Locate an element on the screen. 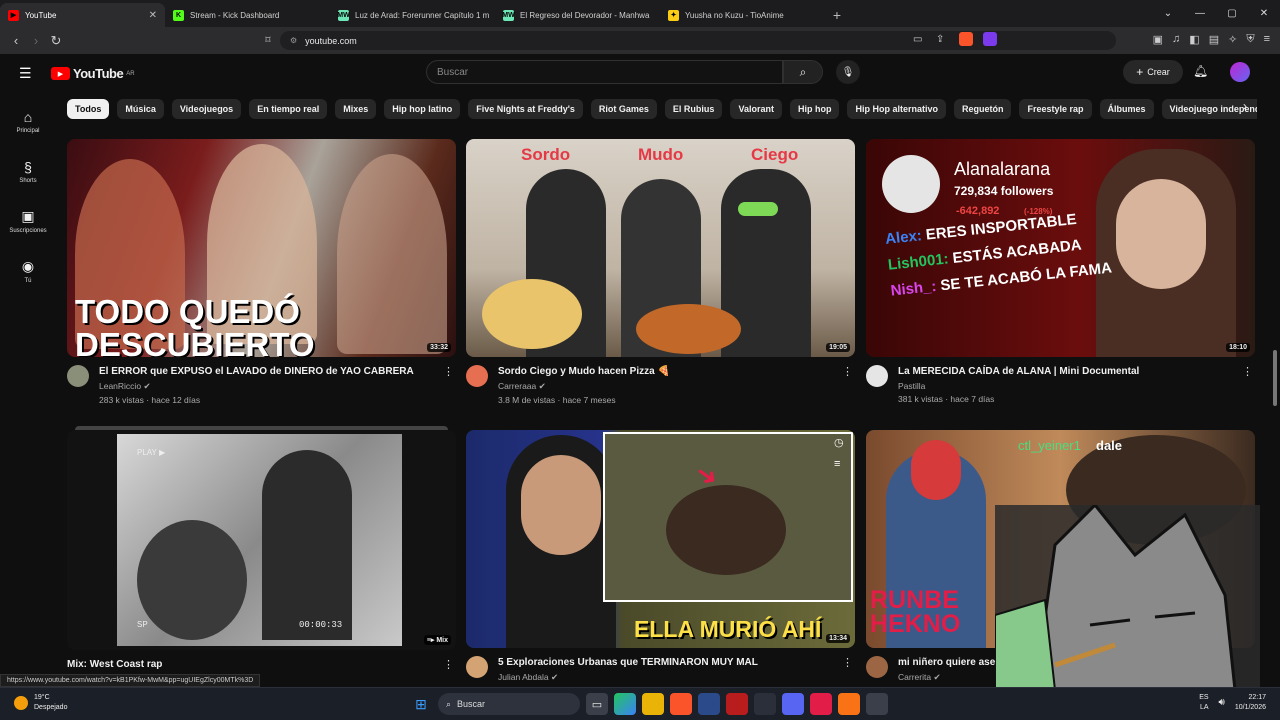  brave-browser-icon is located at coordinates (681, 704).